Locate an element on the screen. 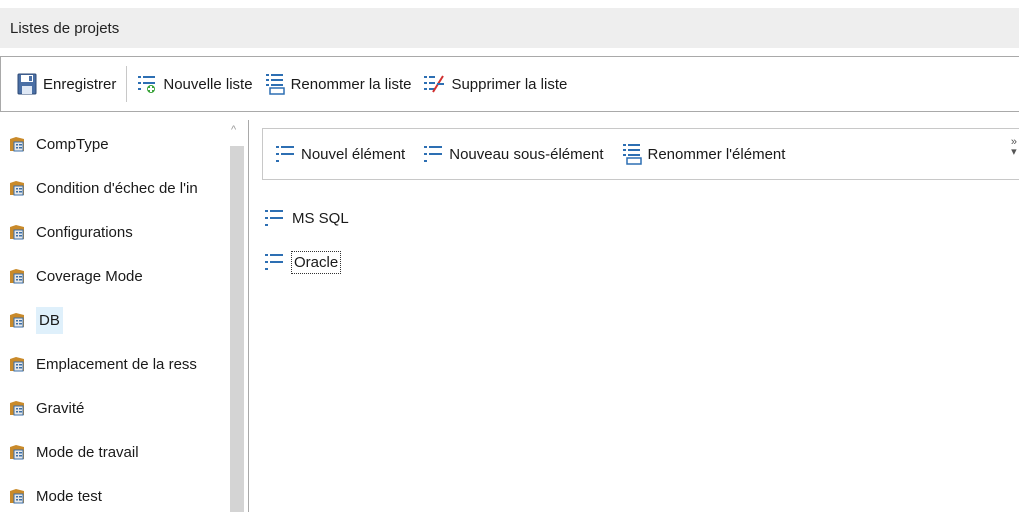 The width and height of the screenshot is (1019, 512). list-item-label: MS SQL is located at coordinates (320, 218).